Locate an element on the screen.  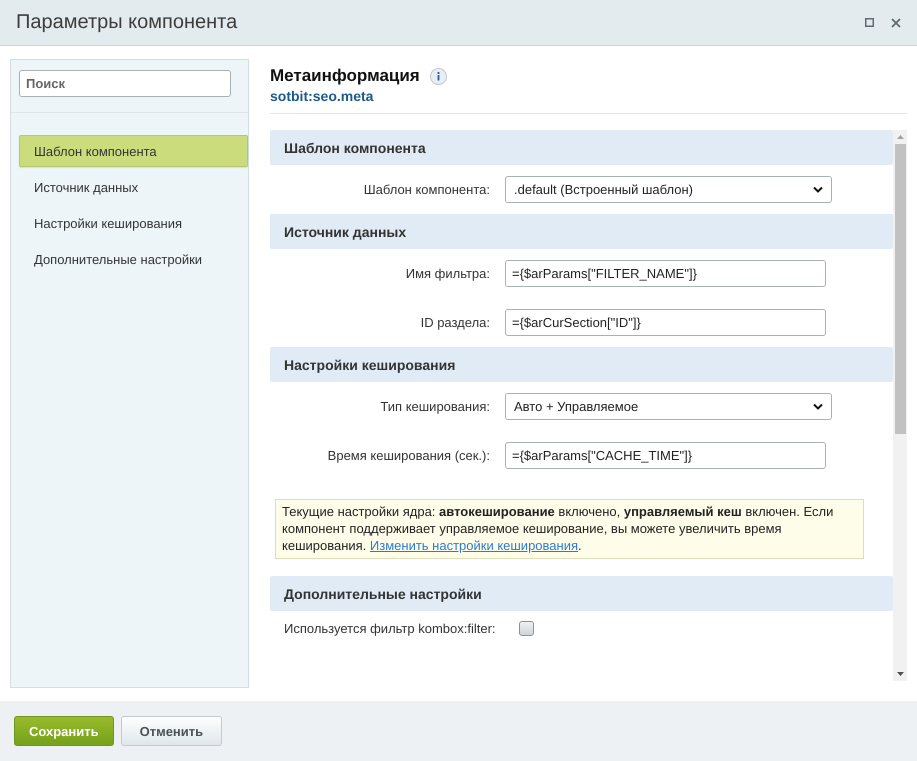
section-header: Шаблон компонента is located at coordinates (581, 147).